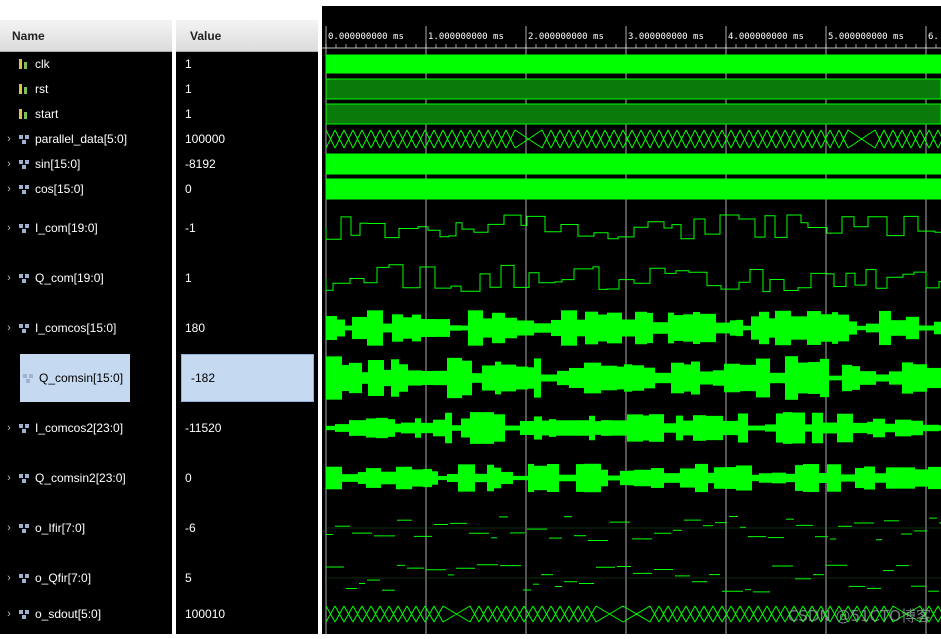 This screenshot has width=941, height=639. Describe the element at coordinates (63, 578) in the screenshot. I see `signal-name: o_Qfir[7:0]` at that location.